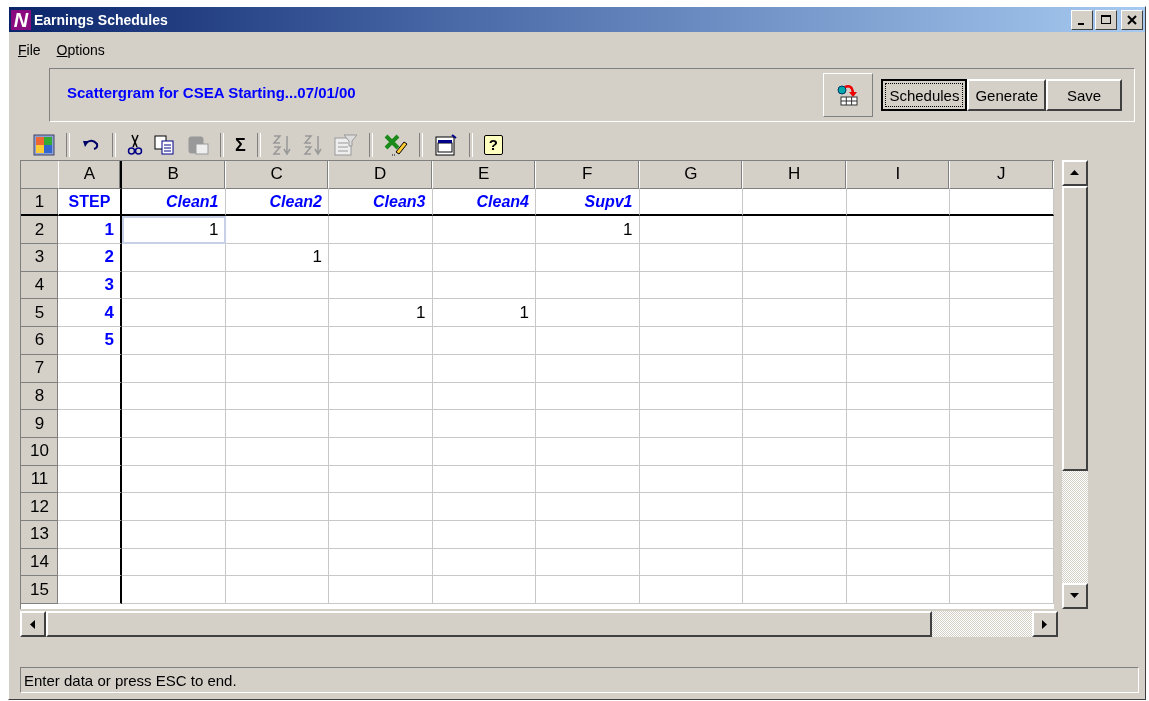 Image resolution: width=1149 pixels, height=701 pixels. Describe the element at coordinates (588, 175) in the screenshot. I see `column-header: F` at that location.